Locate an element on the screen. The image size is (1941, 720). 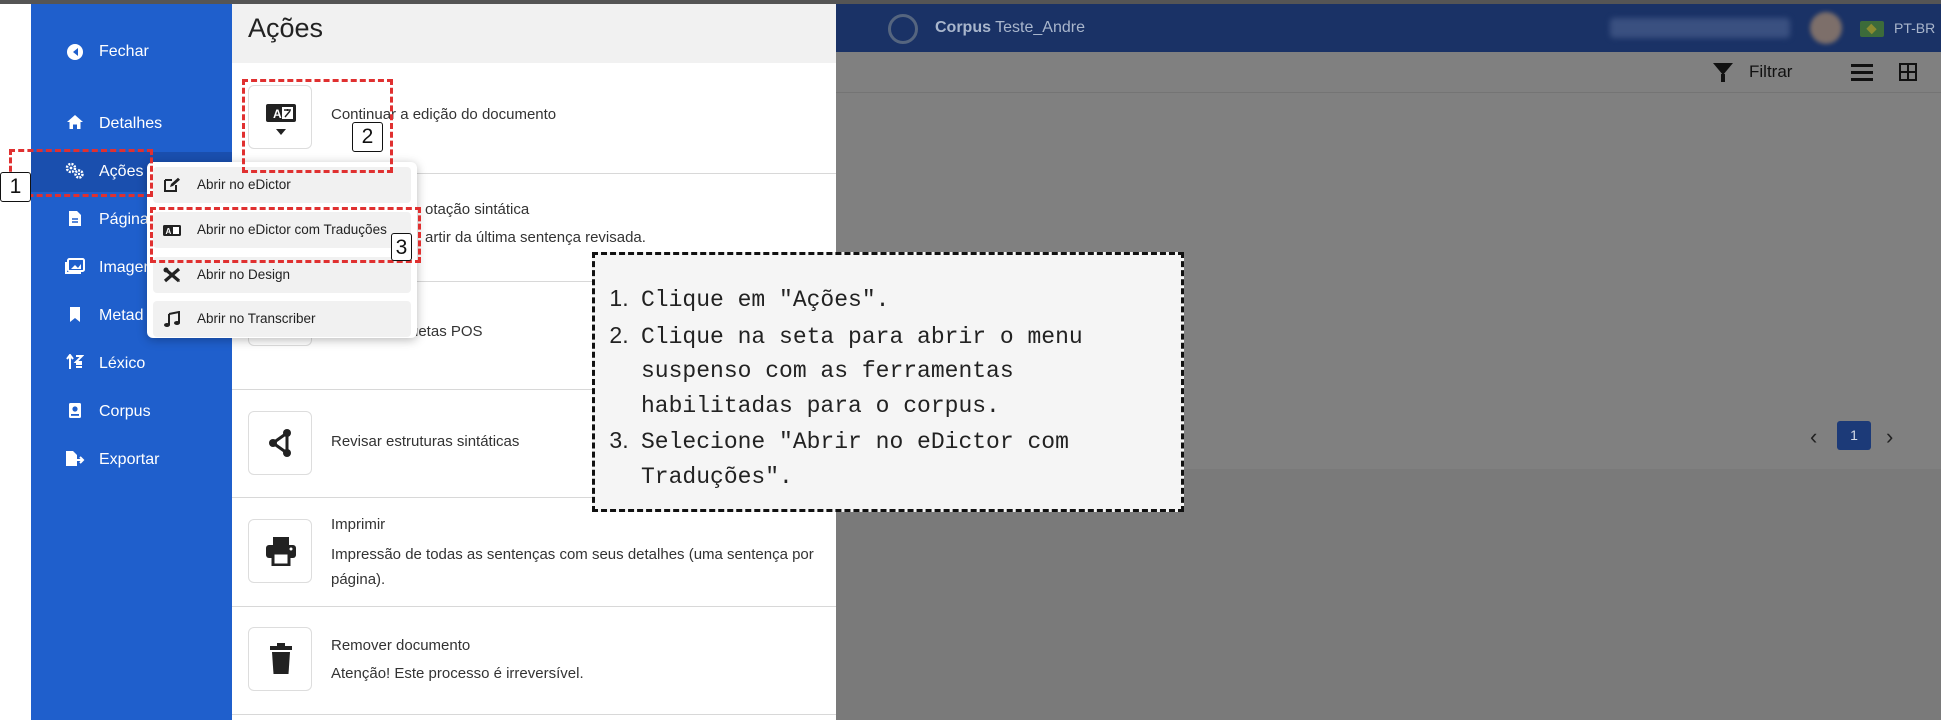
step-marker-3: 3 is located at coordinates (401, 247).